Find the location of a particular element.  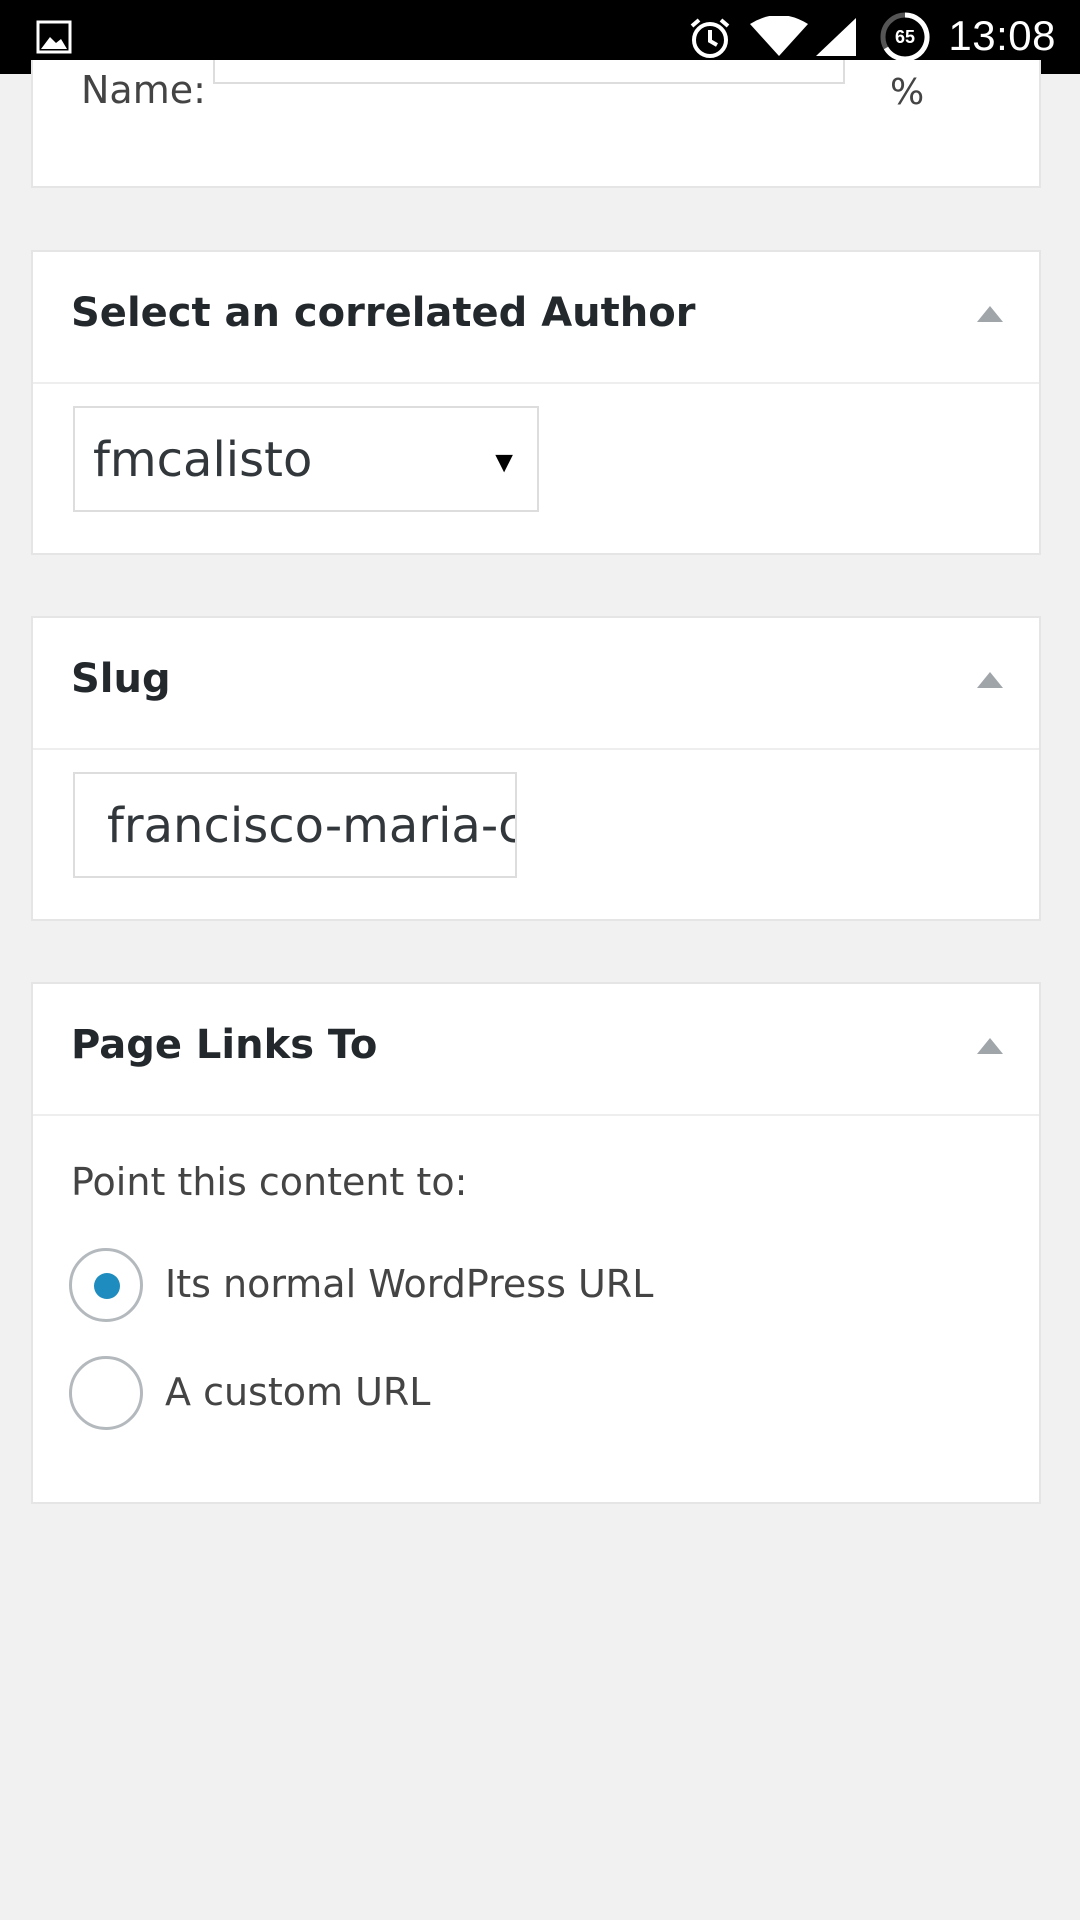

image-icon is located at coordinates (54, 37).